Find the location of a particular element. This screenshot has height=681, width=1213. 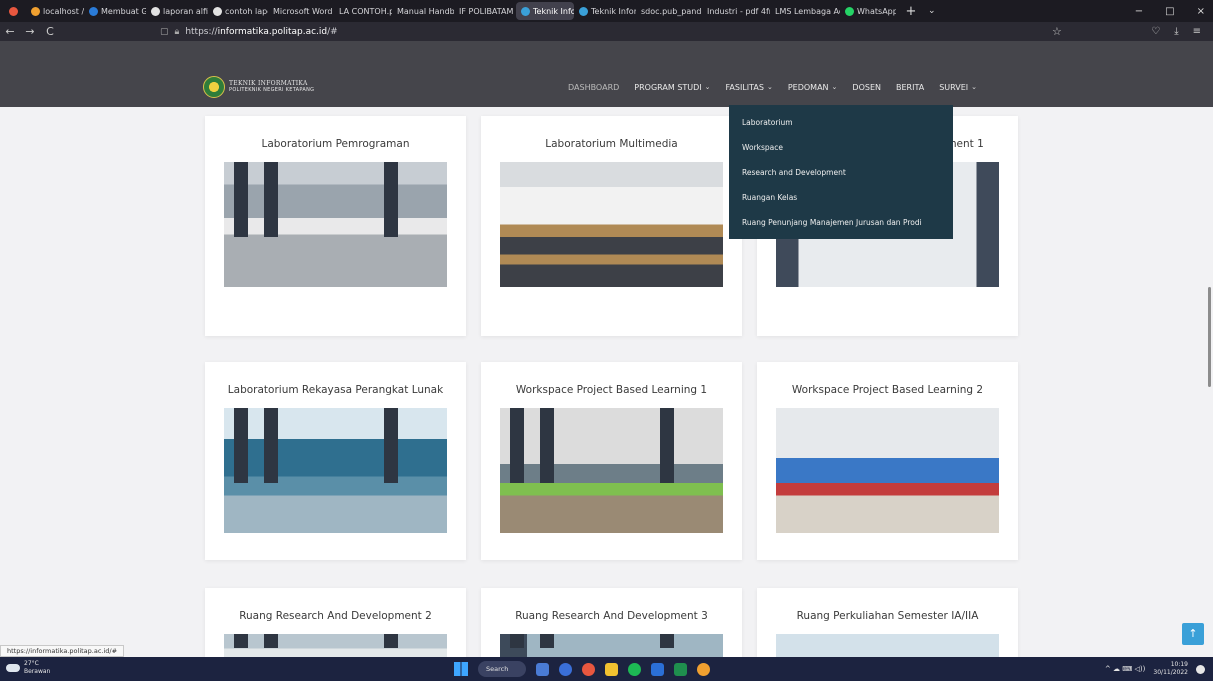

facility-card: Laboratorium Multimedia is located at coordinates (611, 226).